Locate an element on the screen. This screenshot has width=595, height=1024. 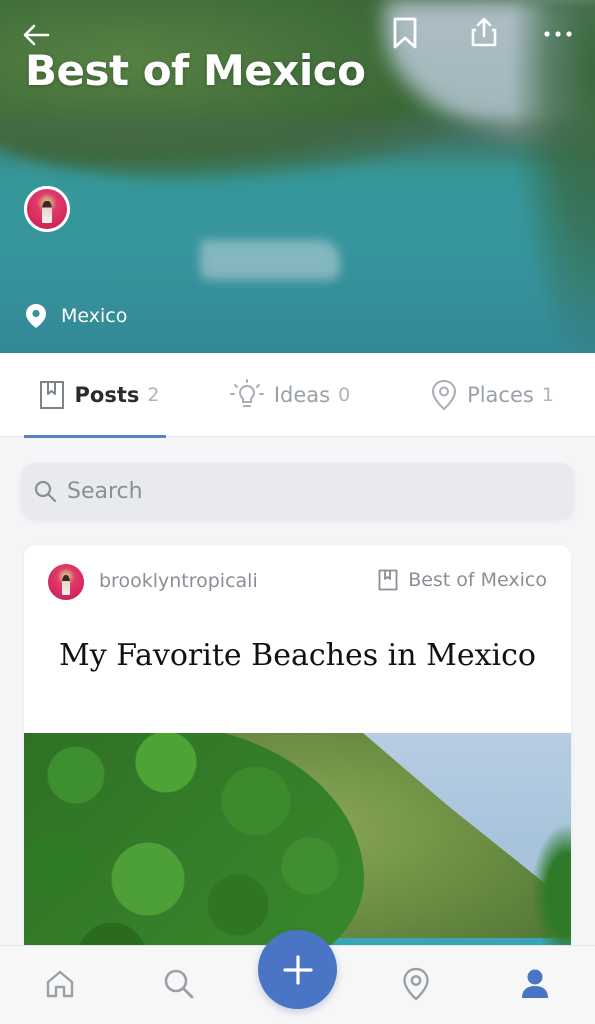
location-label: Mexico is located at coordinates (94, 316).